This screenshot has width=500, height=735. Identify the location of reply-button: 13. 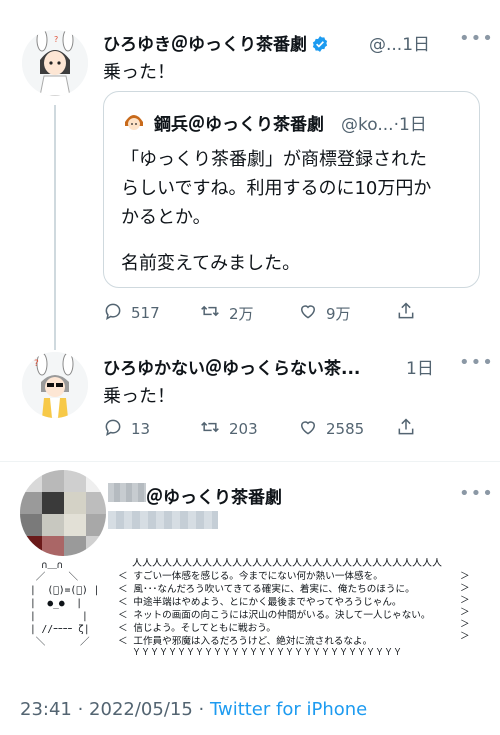
(126, 429).